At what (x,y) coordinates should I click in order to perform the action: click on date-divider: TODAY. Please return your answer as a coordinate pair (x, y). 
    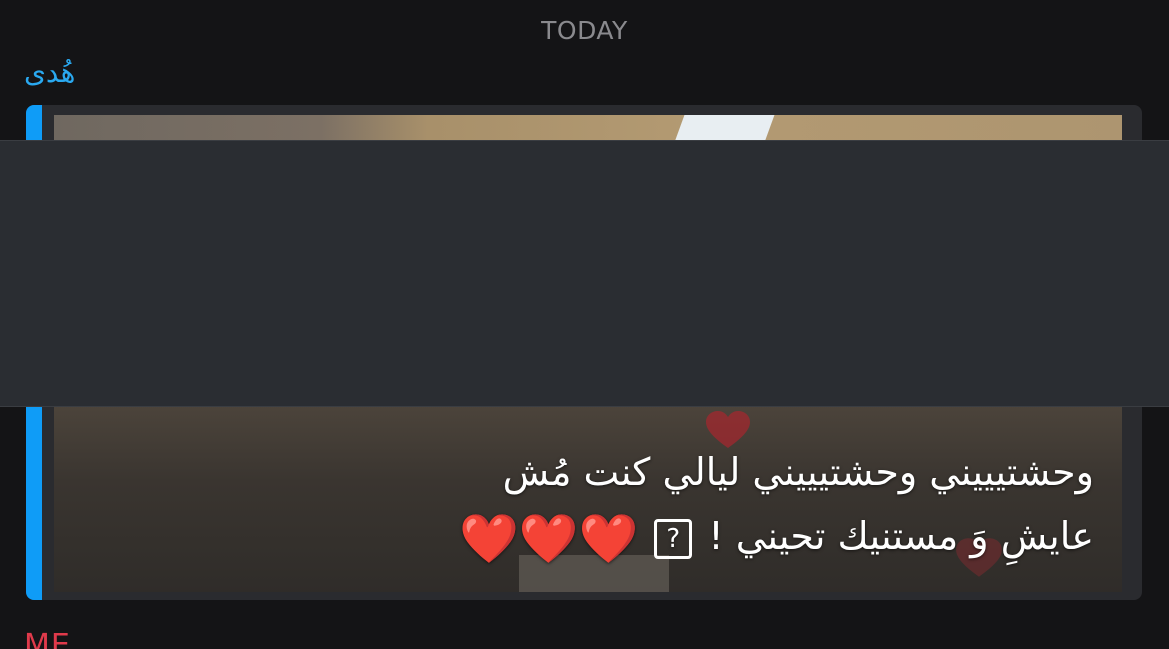
    Looking at the image, I should click on (584, 30).